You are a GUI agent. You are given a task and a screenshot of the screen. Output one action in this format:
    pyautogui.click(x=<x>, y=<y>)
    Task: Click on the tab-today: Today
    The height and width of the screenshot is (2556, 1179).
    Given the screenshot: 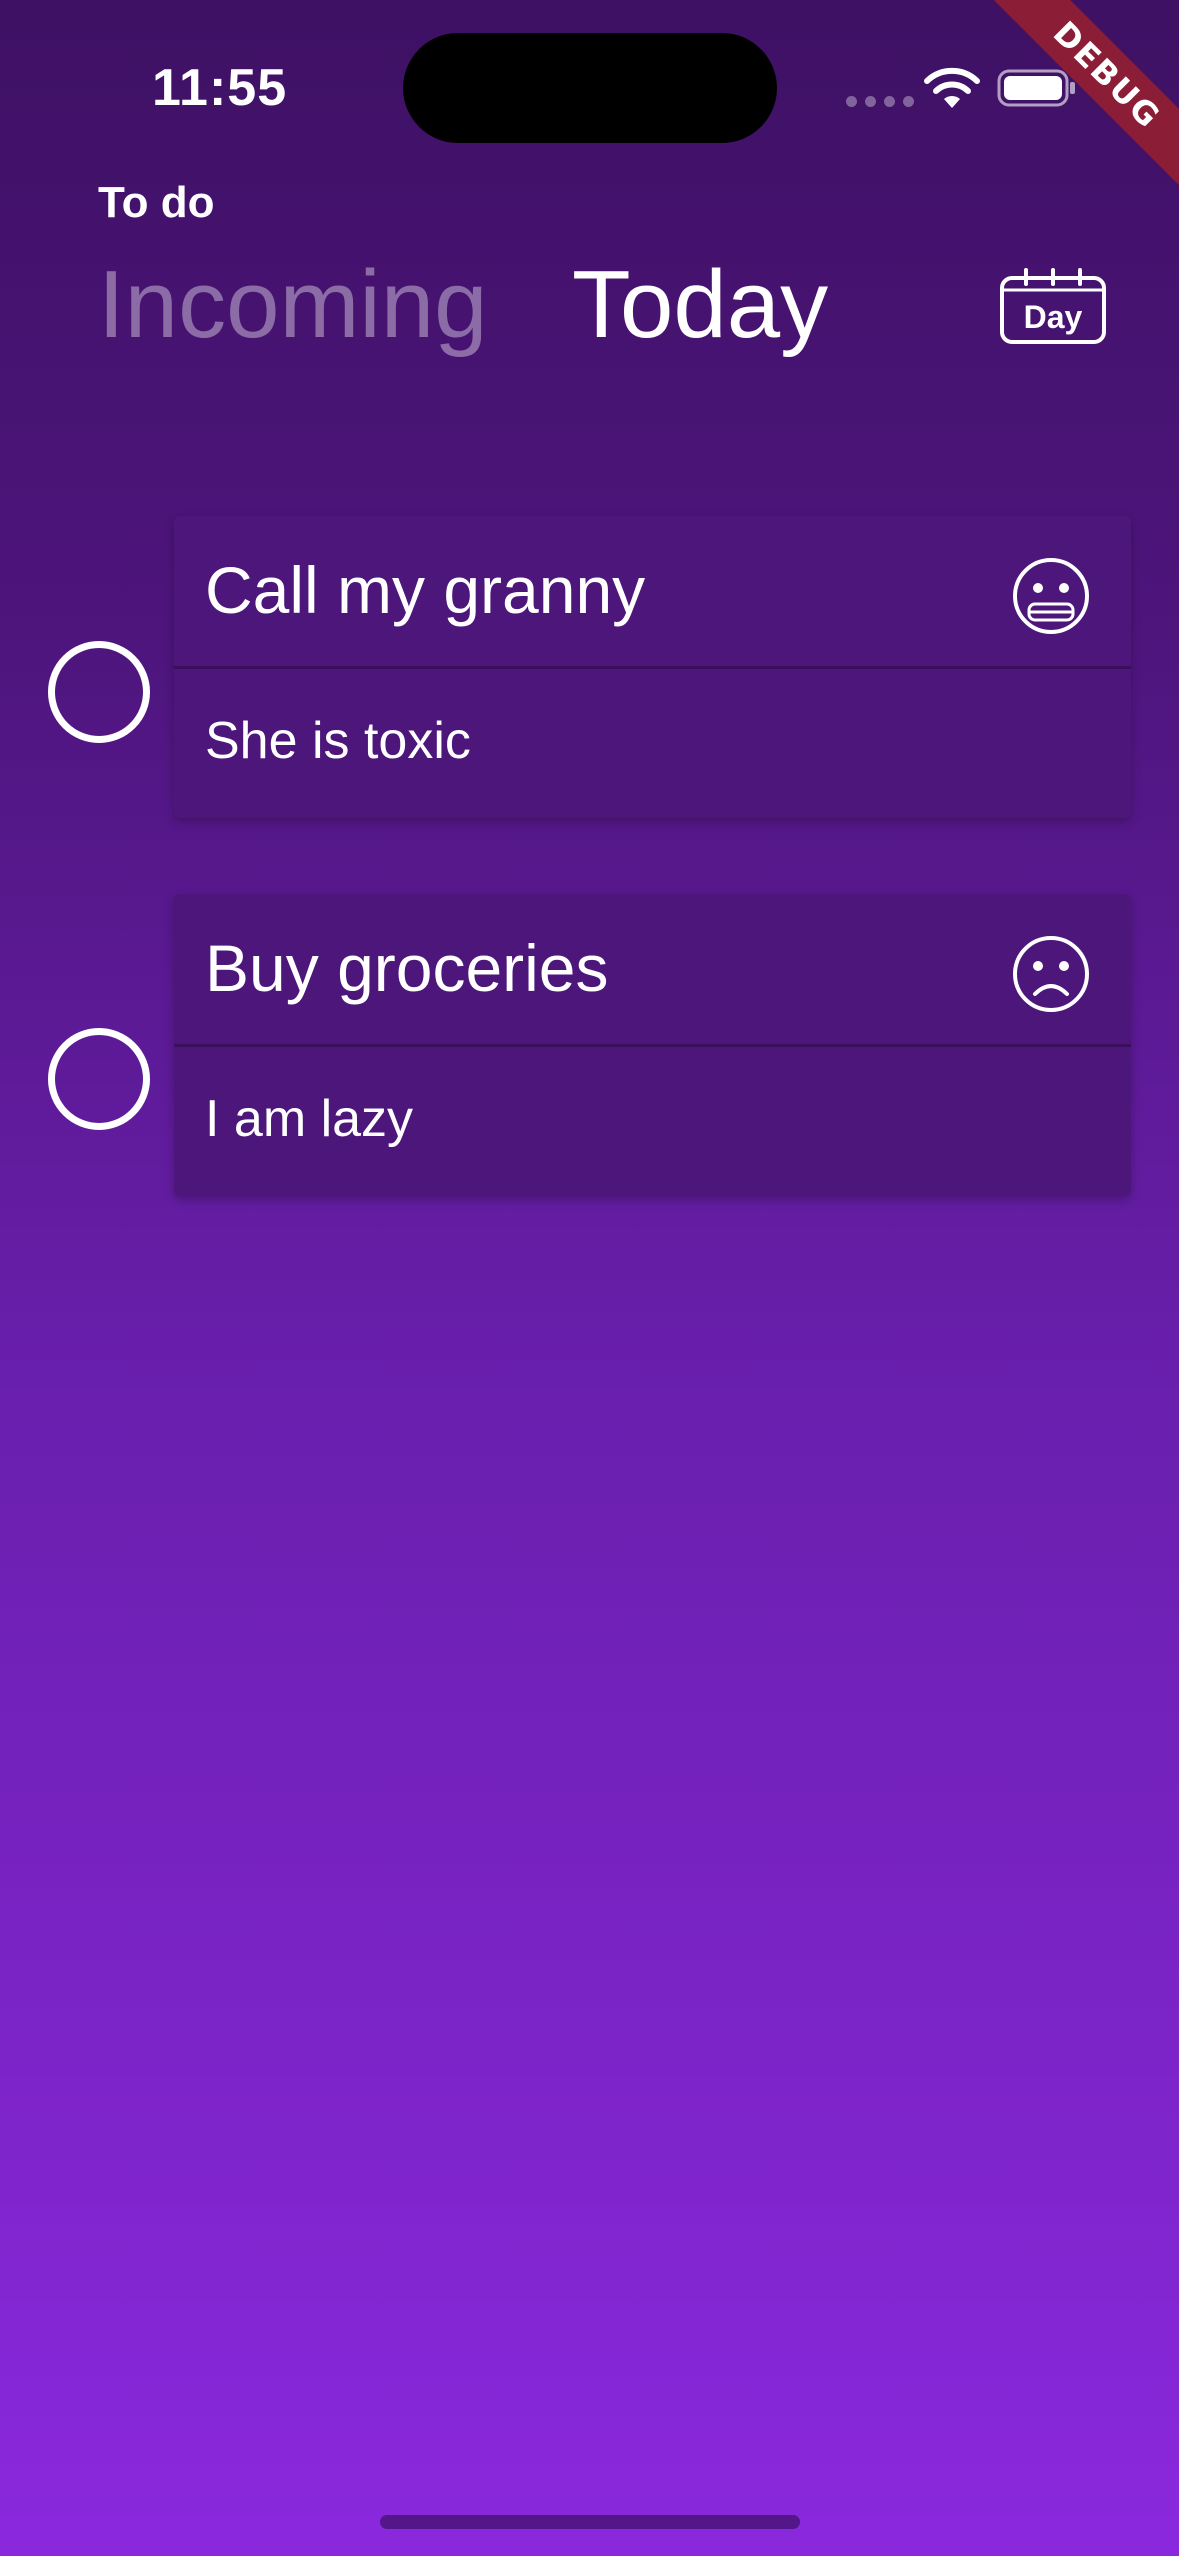 What is the action you would take?
    pyautogui.click(x=700, y=305)
    